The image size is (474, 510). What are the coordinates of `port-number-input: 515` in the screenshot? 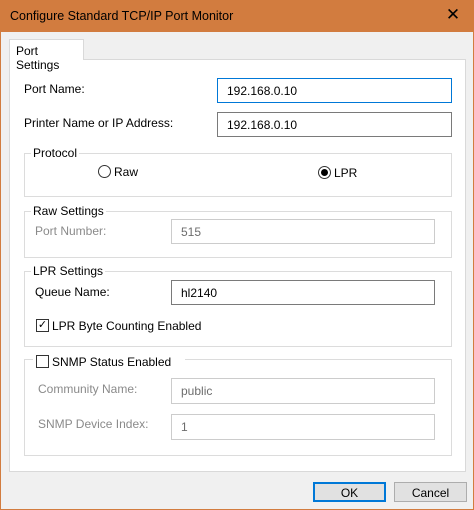 It's located at (303, 231).